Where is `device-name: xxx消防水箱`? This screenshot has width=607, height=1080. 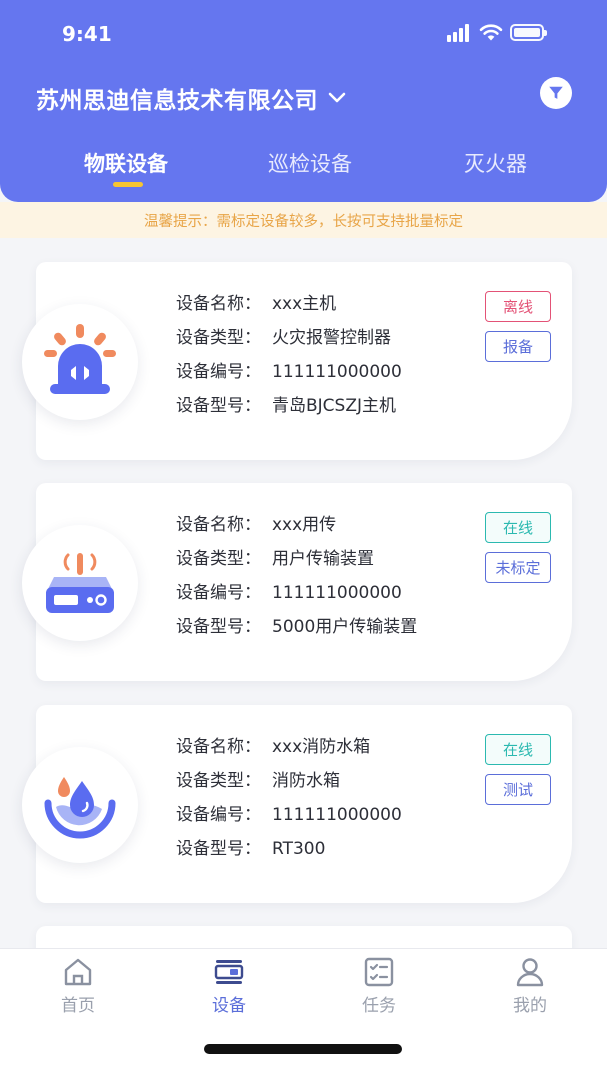 device-name: xxx消防水箱 is located at coordinates (321, 747).